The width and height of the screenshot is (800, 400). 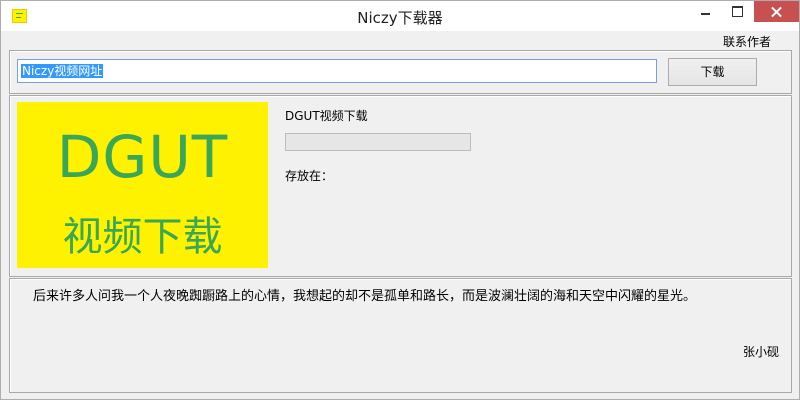 I want to click on quote-author: 张小砚, so click(x=760, y=352).